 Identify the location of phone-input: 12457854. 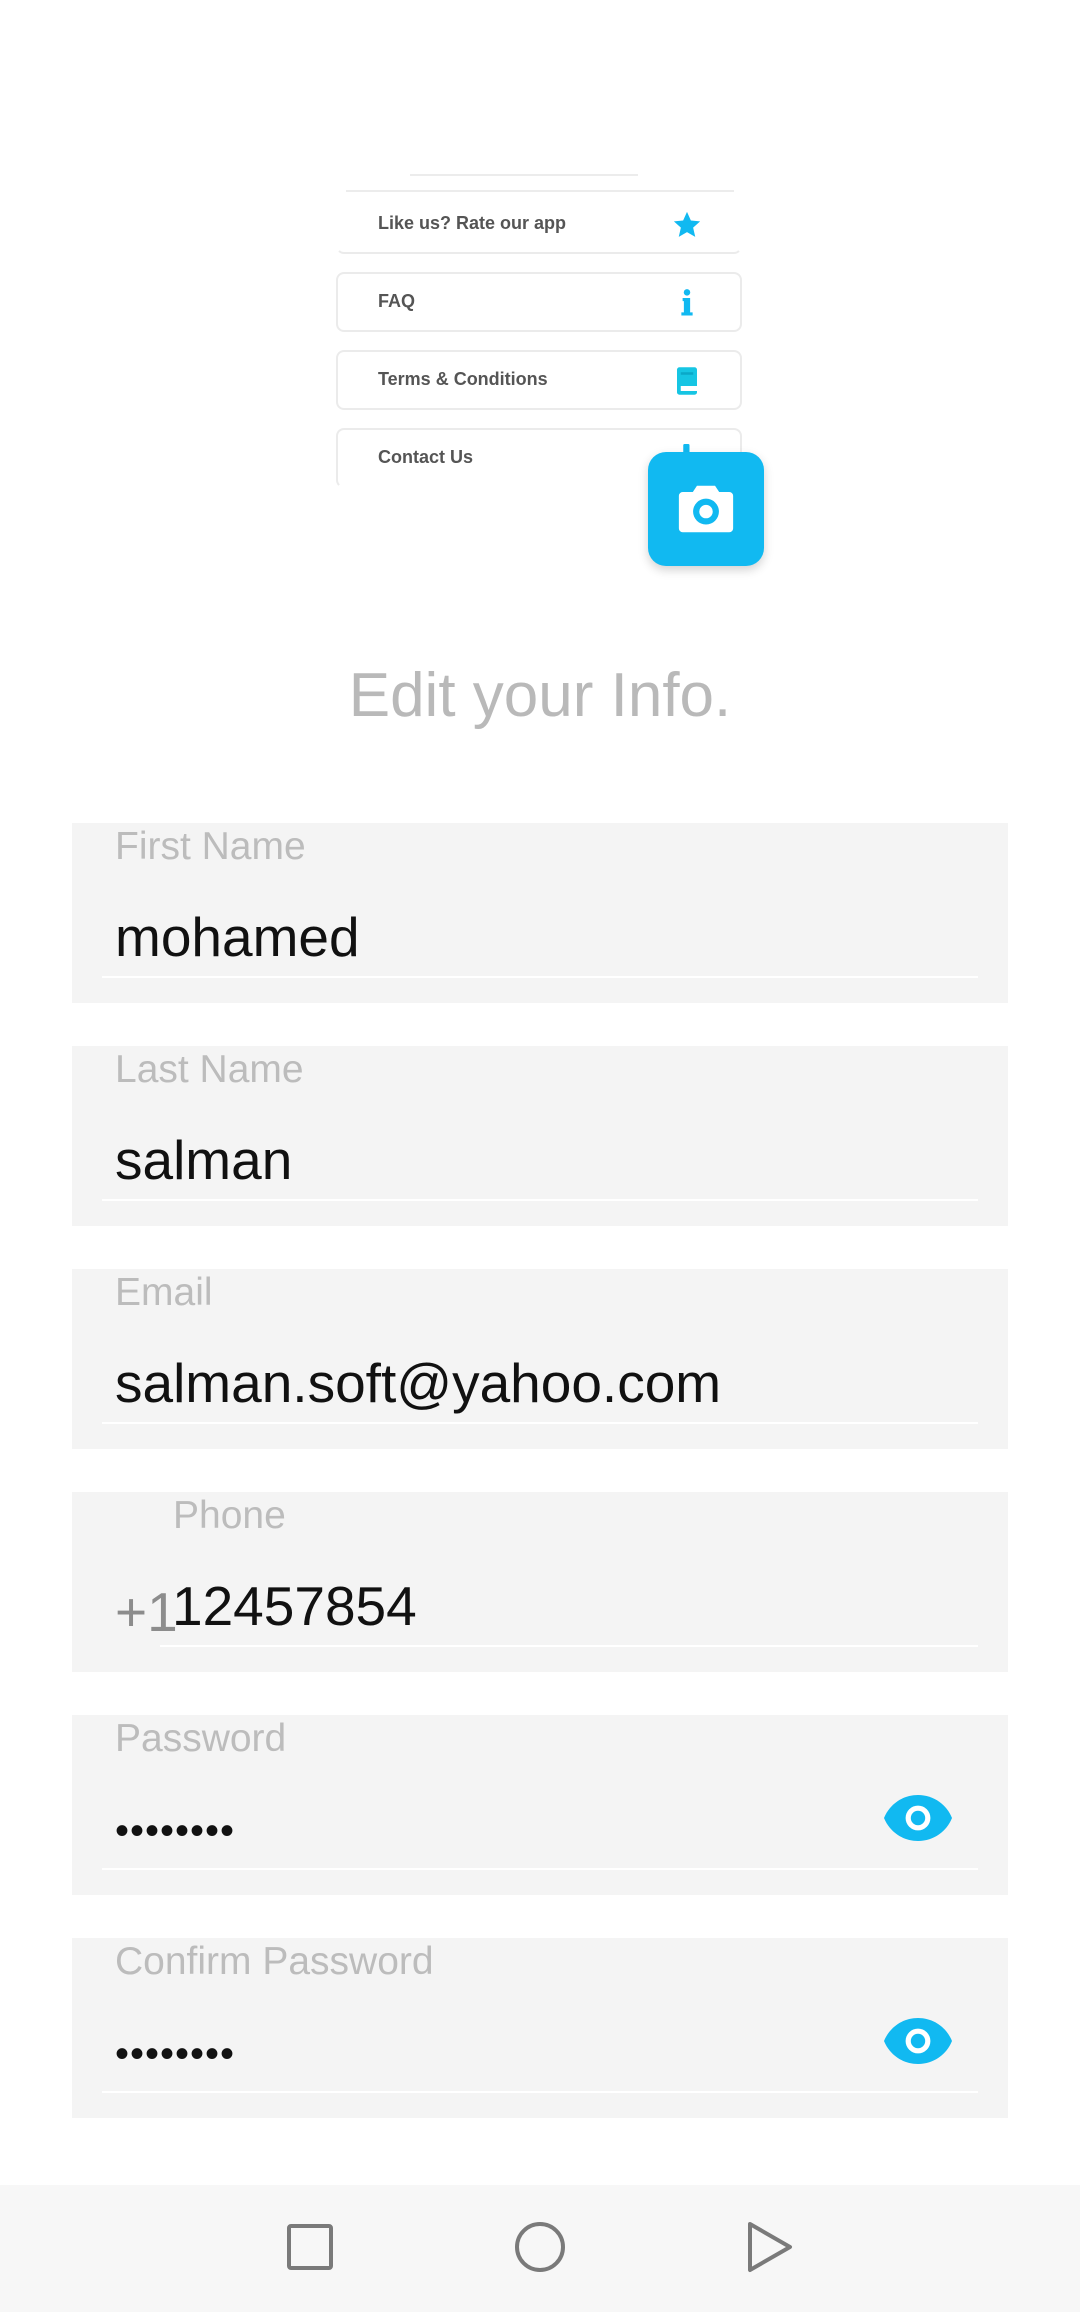
(294, 1606).